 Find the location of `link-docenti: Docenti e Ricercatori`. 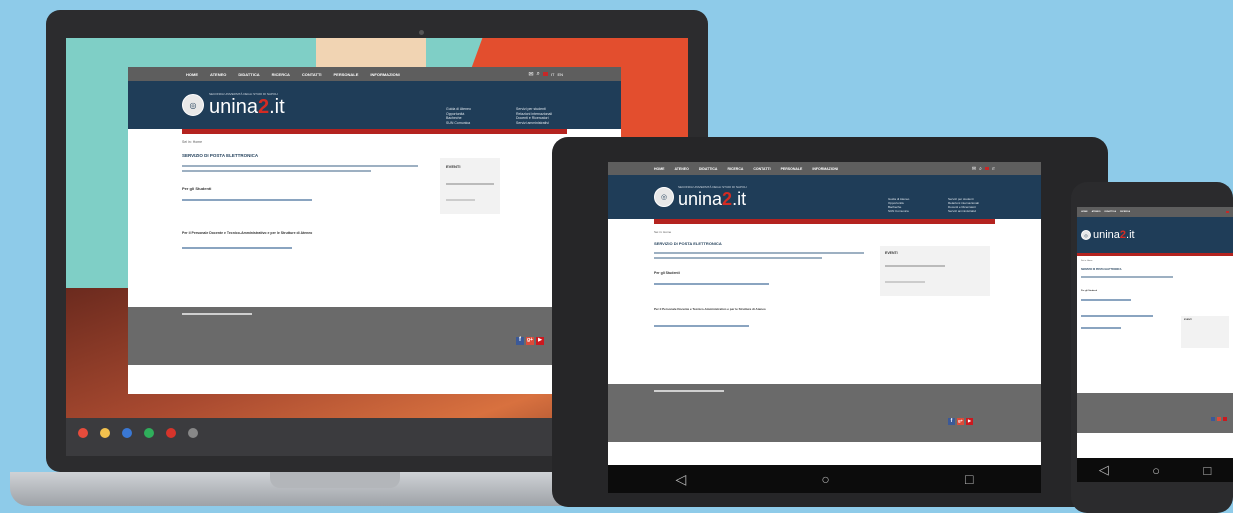

link-docenti: Docenti e Ricercatori is located at coordinates (534, 118).